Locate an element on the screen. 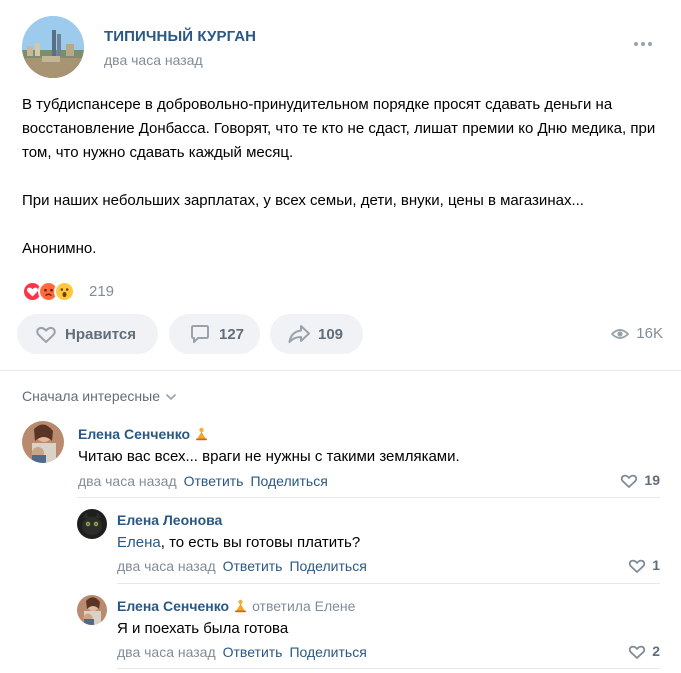  comment-author: Елена Сенченко ответила Елене is located at coordinates (236, 606).